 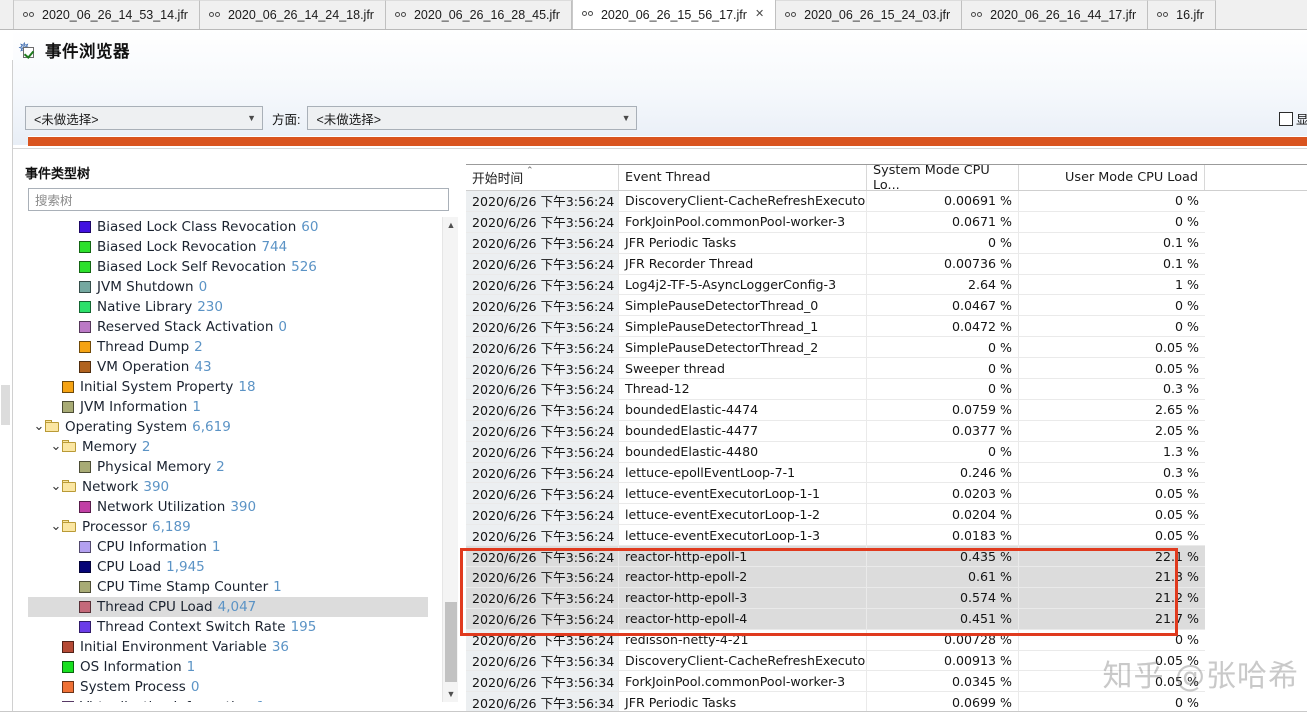 What do you see at coordinates (1055, 14) in the screenshot?
I see `editor-tab: 2020_06_26_16_44_17.jfr` at bounding box center [1055, 14].